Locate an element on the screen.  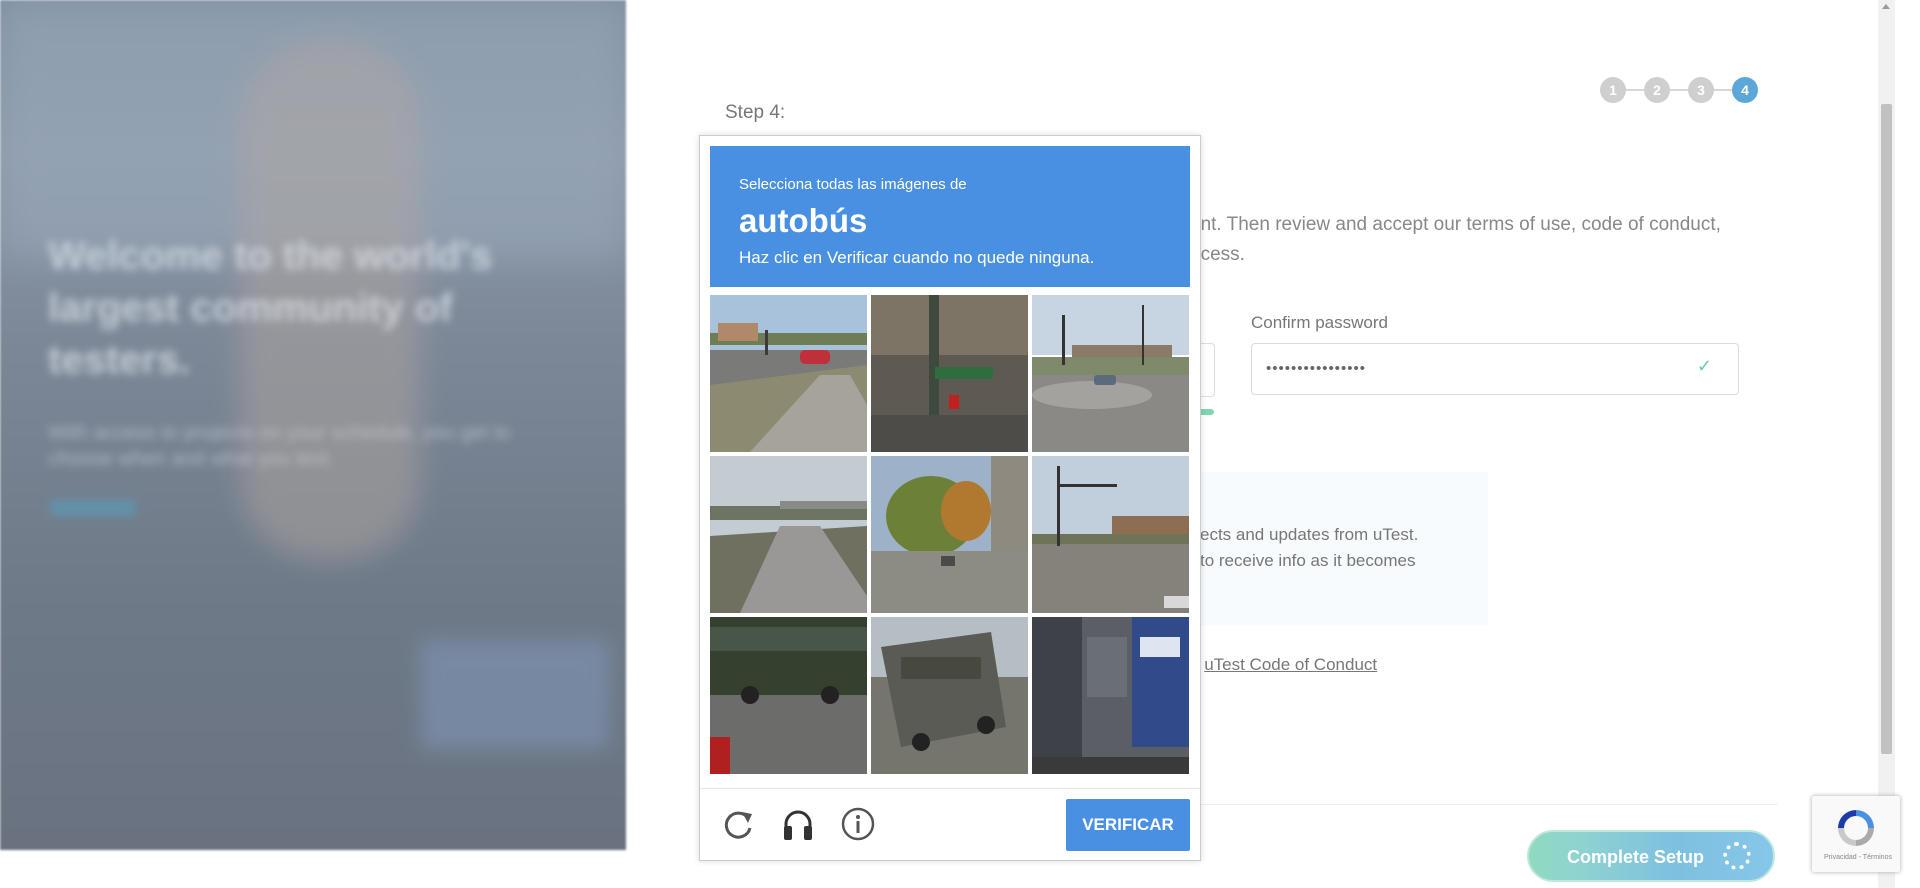
complete-setup-button: Complete Setup is located at coordinates (1651, 856).